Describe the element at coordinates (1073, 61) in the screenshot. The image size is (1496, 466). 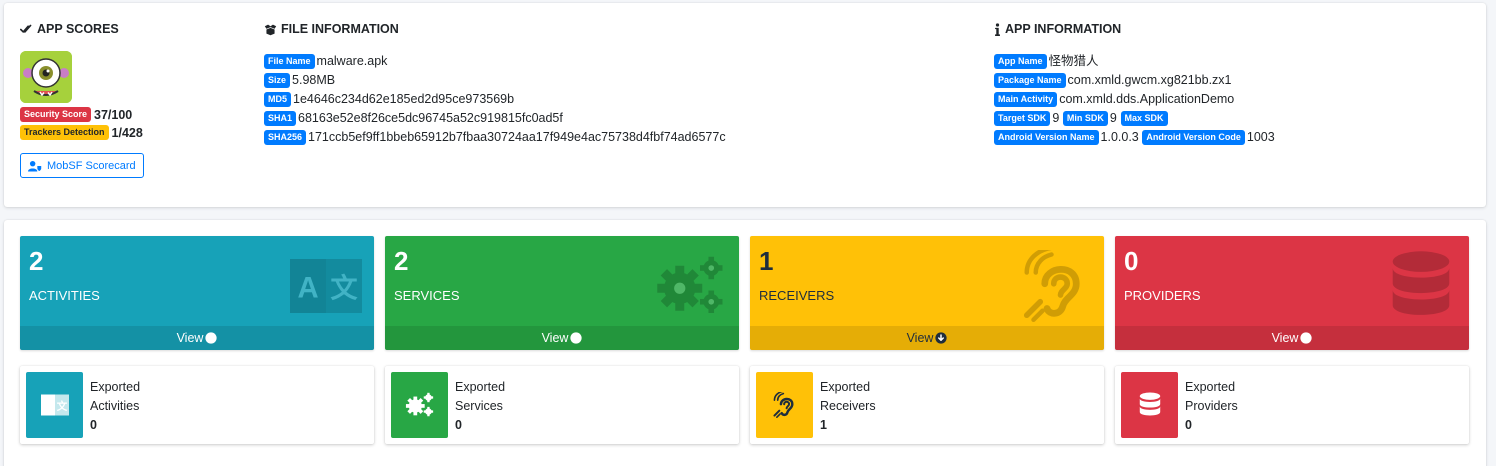
I see `app-name-value: 怪物猎人` at that location.